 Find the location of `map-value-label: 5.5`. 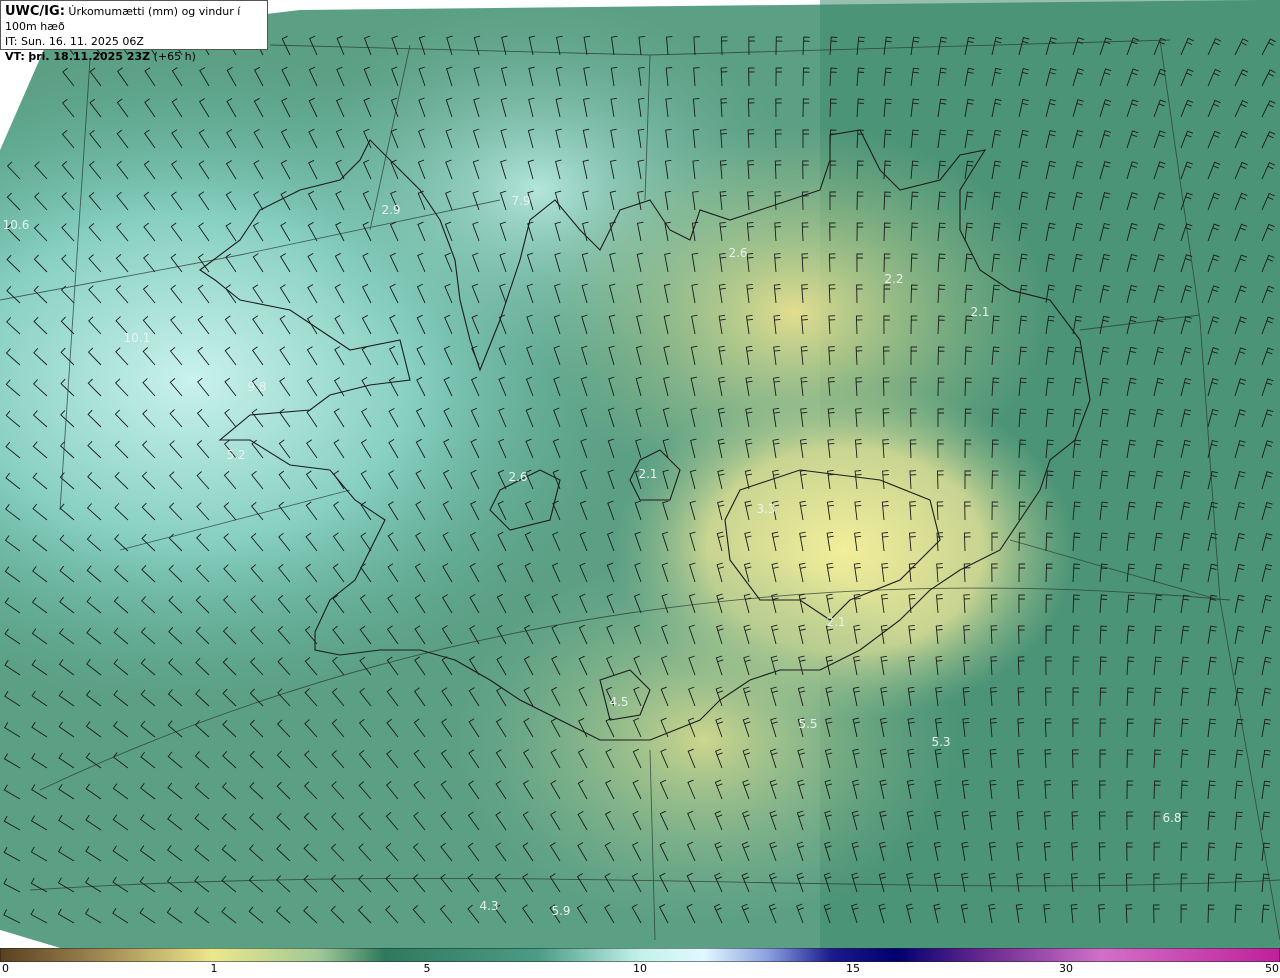

map-value-label: 5.5 is located at coordinates (808, 724).